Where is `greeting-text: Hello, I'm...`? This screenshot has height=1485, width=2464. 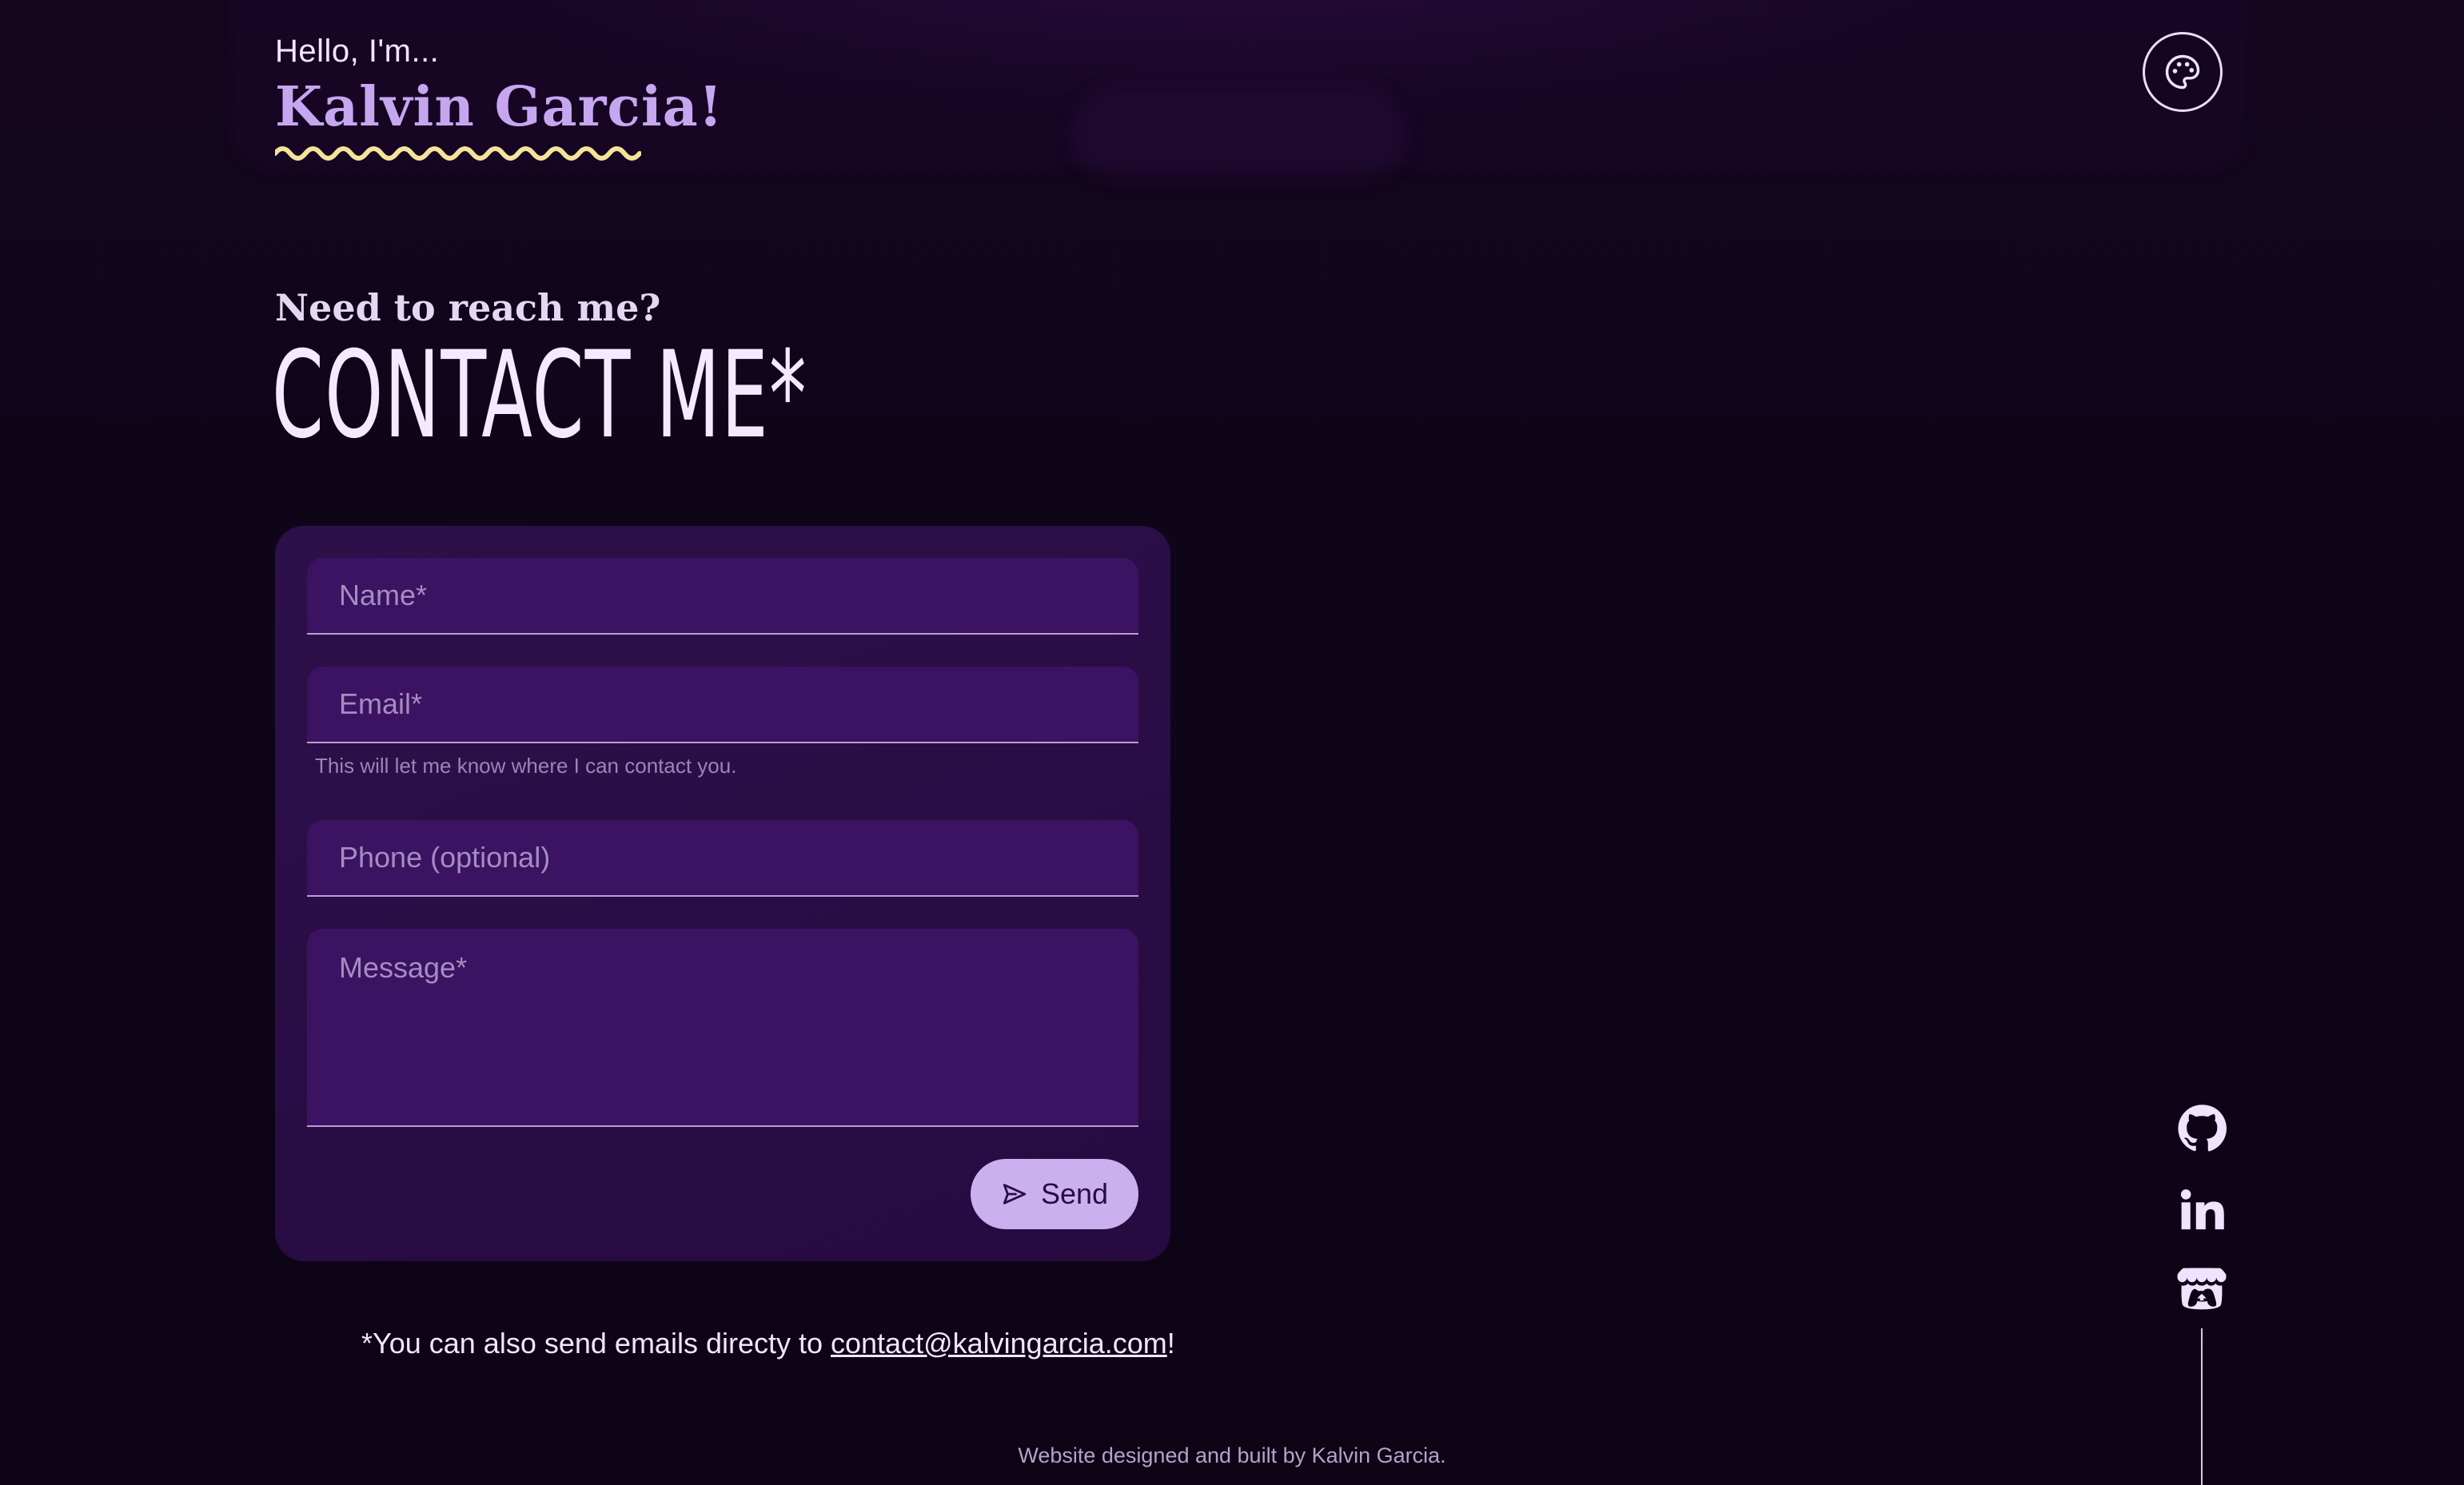 greeting-text: Hello, I'm... is located at coordinates (357, 51).